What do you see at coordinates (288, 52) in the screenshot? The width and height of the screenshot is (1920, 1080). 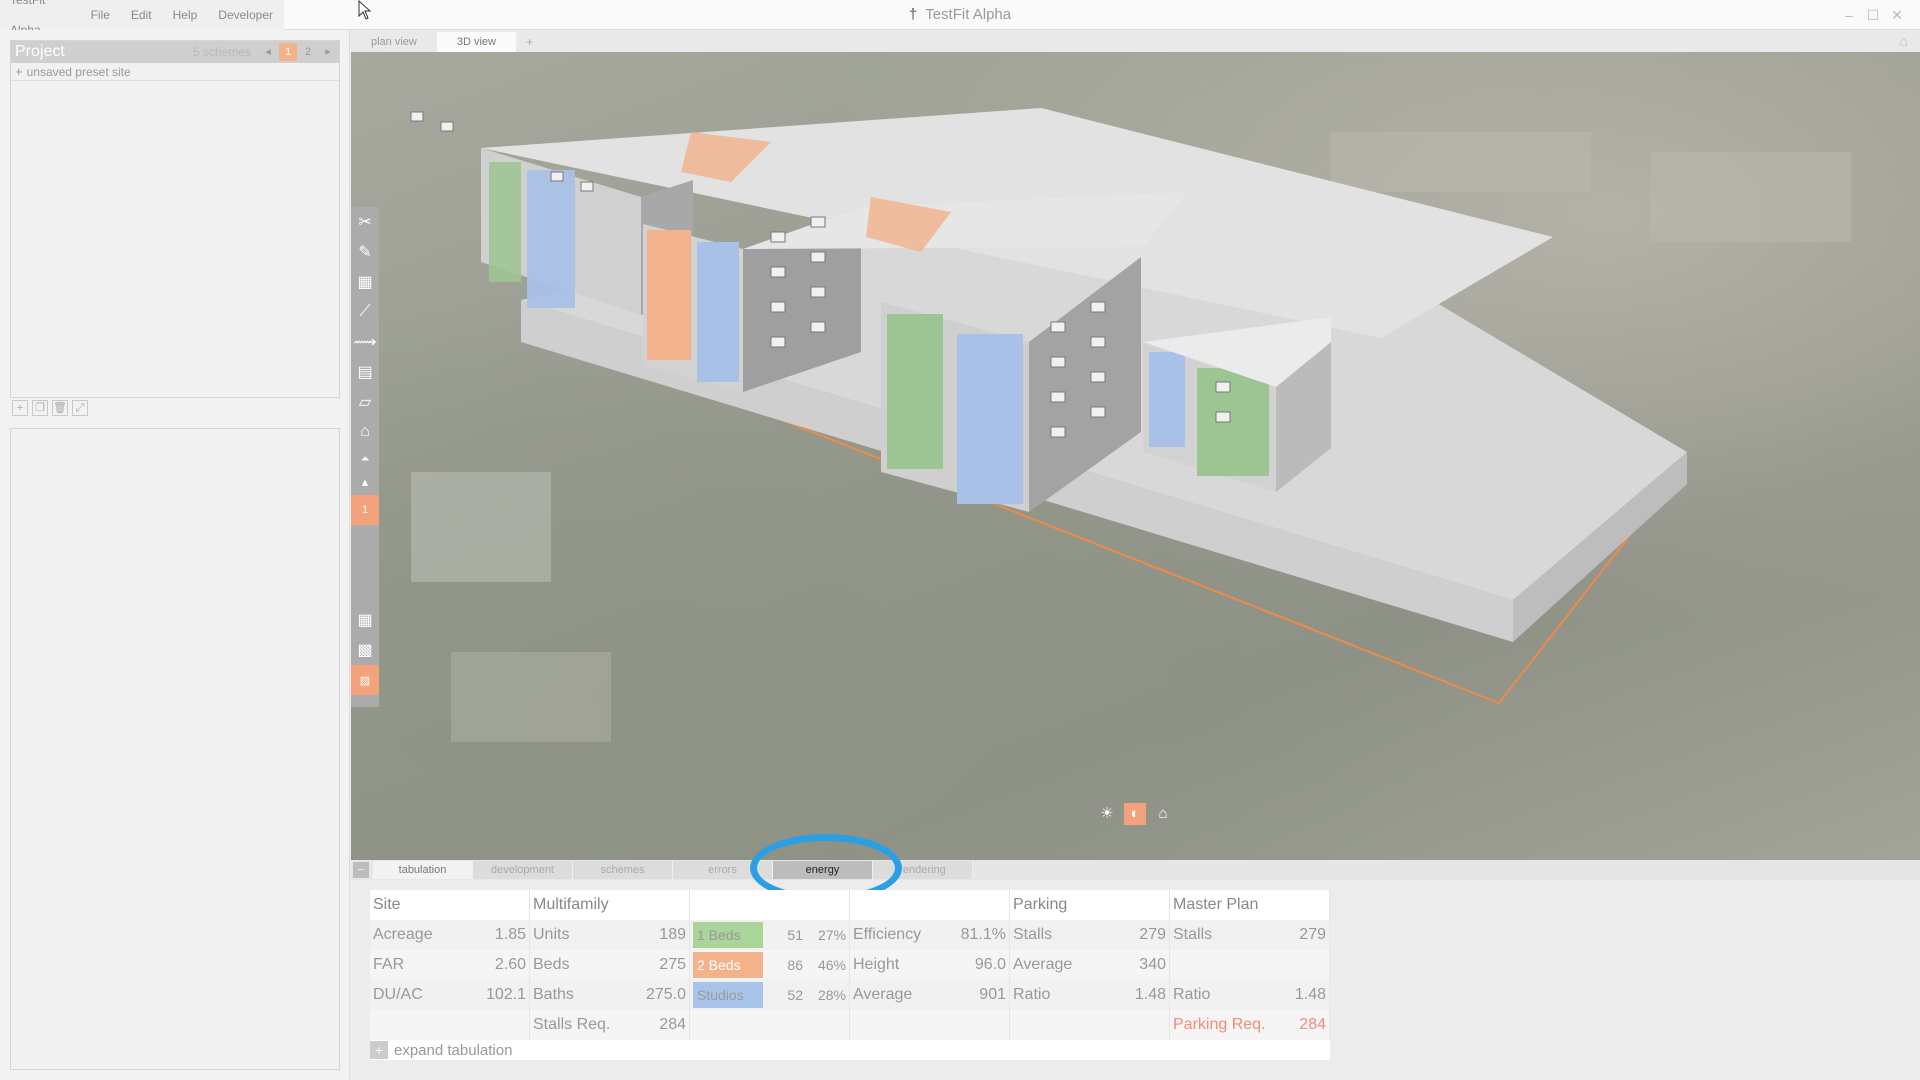 I see `page-1-button: 1` at bounding box center [288, 52].